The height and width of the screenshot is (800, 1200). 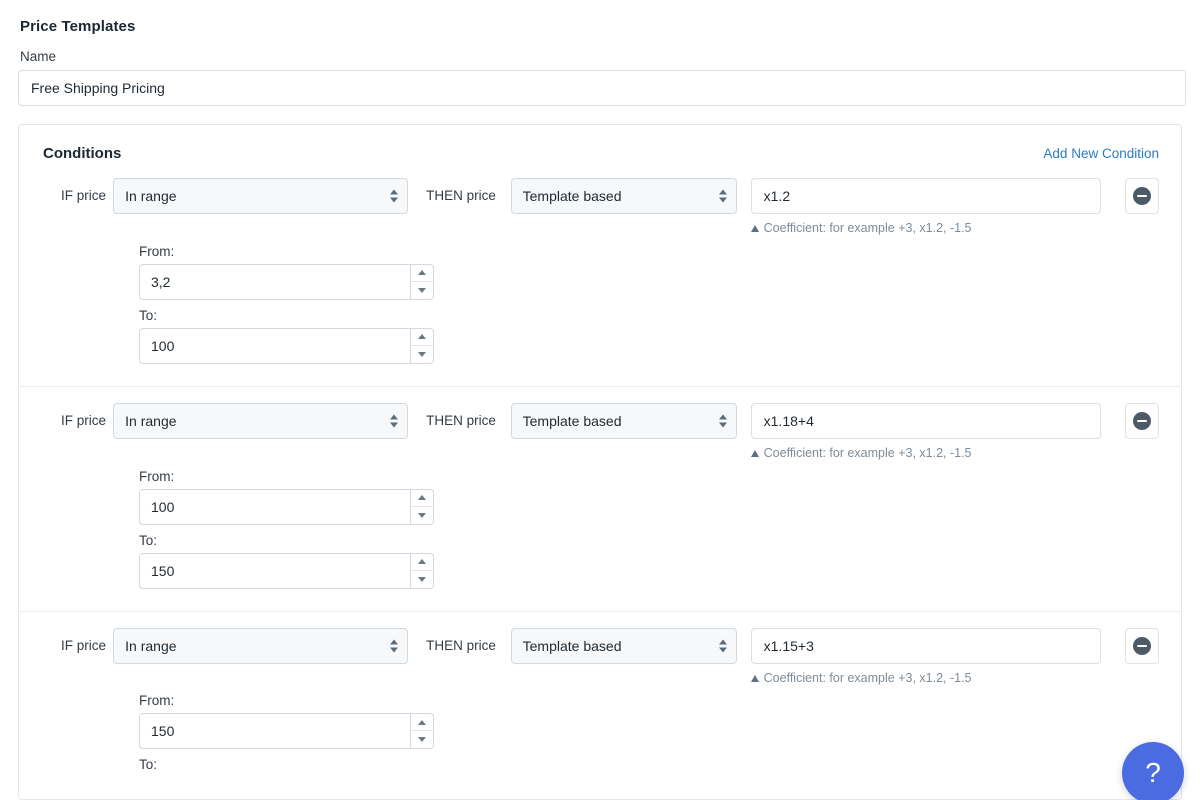 I want to click on help-button: ?, so click(x=1153, y=771).